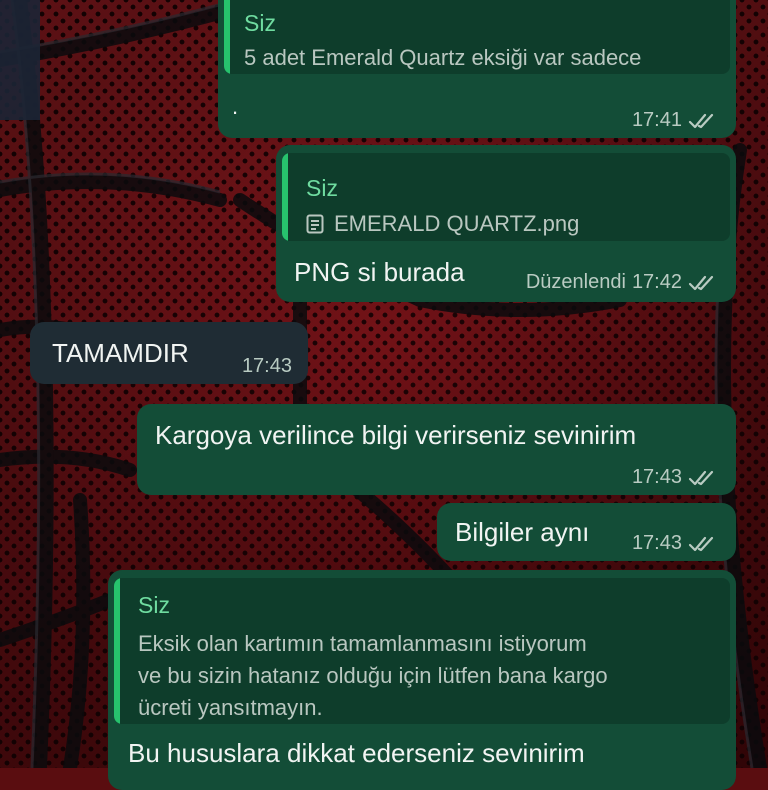 The image size is (768, 790). What do you see at coordinates (656, 120) in the screenshot?
I see `message-time: 17:41` at bounding box center [656, 120].